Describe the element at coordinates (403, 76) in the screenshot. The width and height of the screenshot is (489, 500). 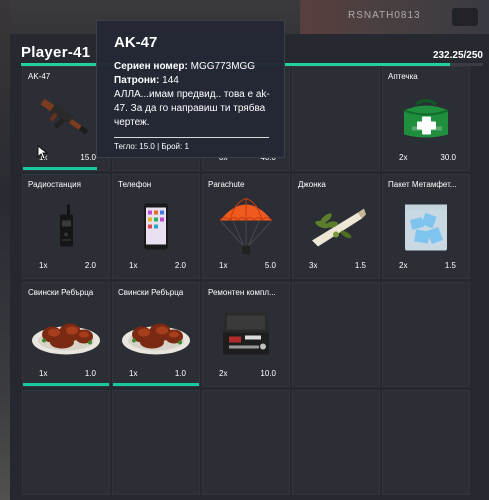
I see `slot-label: Аптечка` at that location.